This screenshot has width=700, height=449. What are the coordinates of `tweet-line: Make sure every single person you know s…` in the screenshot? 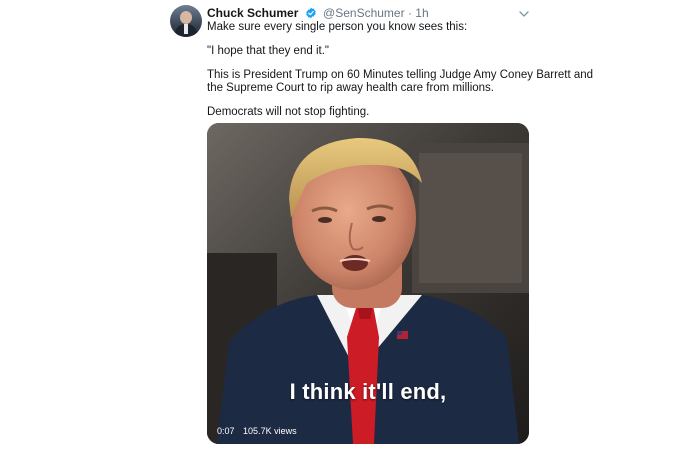 It's located at (337, 27).